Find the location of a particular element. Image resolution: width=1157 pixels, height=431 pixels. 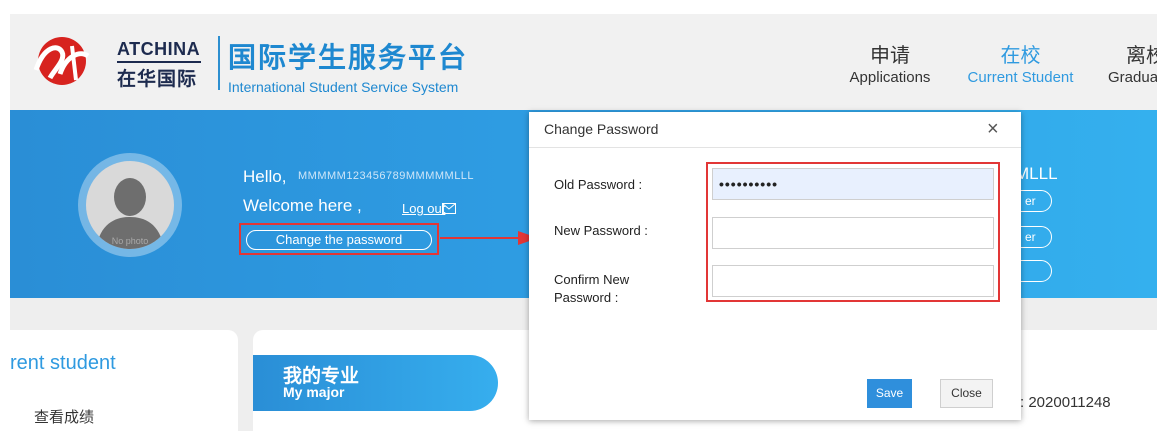

nav-current-student-en: Current Student is located at coordinates (1020, 77).